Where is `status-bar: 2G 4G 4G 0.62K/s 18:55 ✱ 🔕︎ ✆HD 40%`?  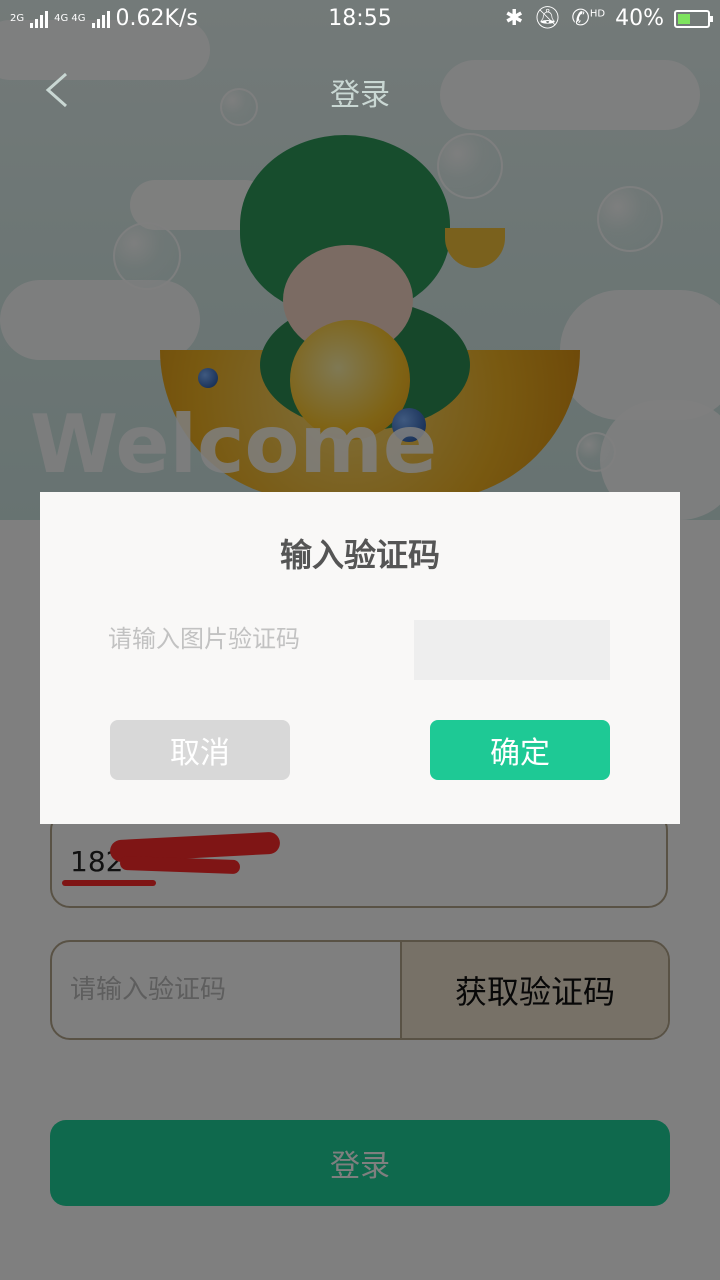
status-bar: 2G 4G 4G 0.62K/s 18:55 ✱ 🔕︎ ✆HD 40% is located at coordinates (360, 19).